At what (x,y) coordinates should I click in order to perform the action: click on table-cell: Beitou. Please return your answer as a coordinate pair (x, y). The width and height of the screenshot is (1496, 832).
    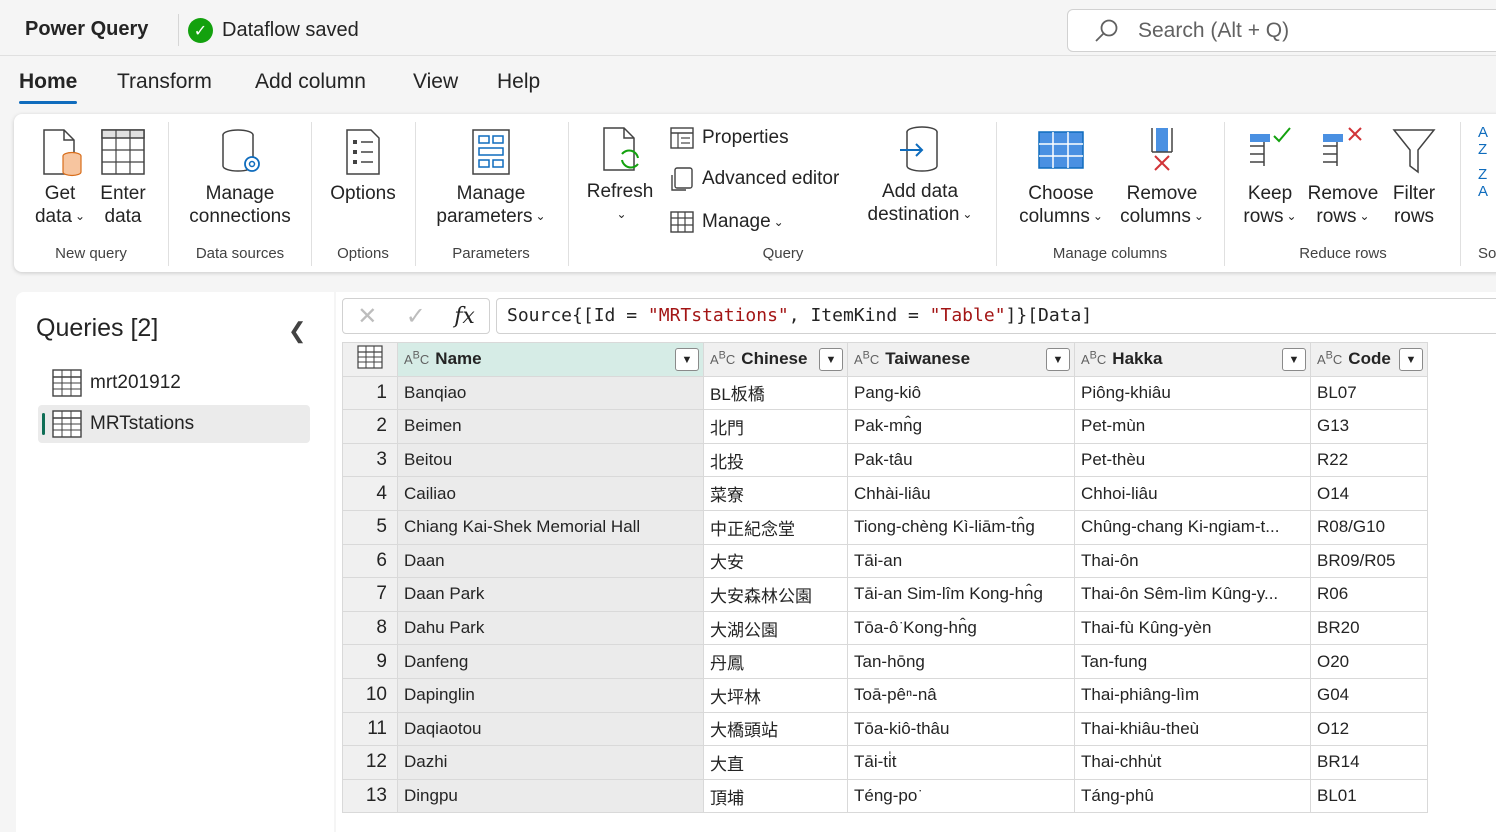
    Looking at the image, I should click on (550, 460).